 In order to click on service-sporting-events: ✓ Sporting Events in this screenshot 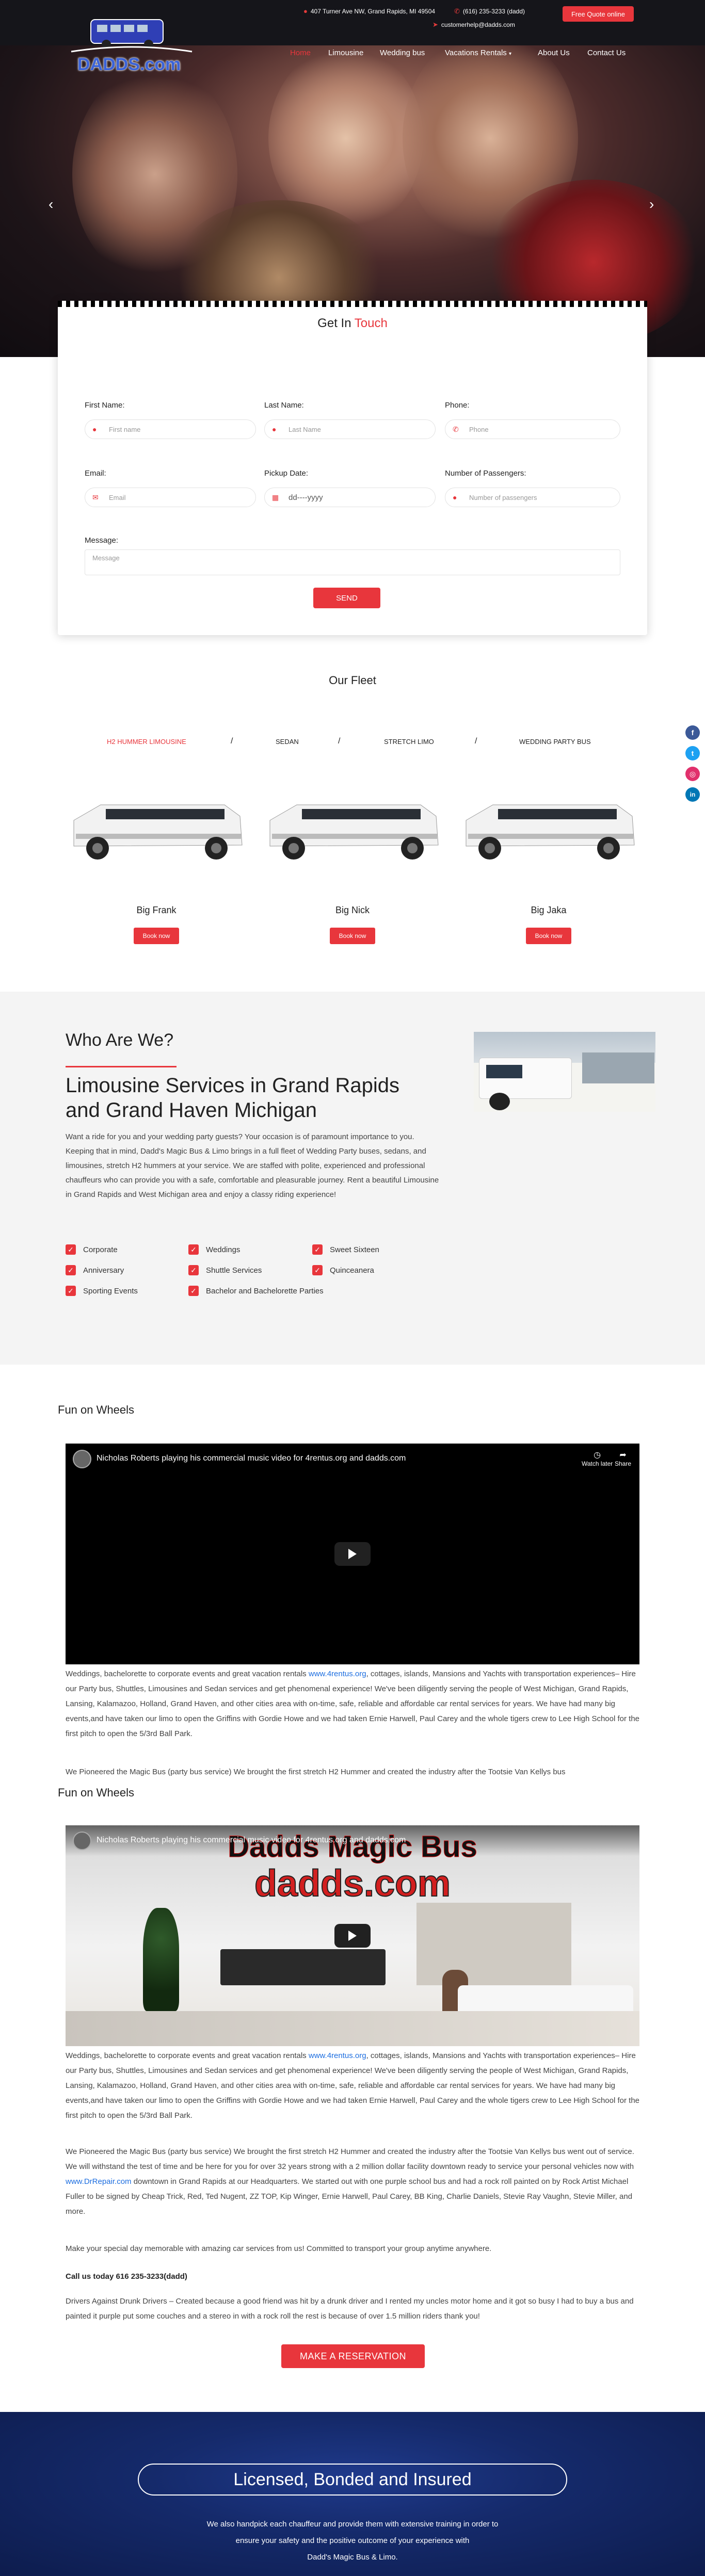, I will do `click(102, 1291)`.